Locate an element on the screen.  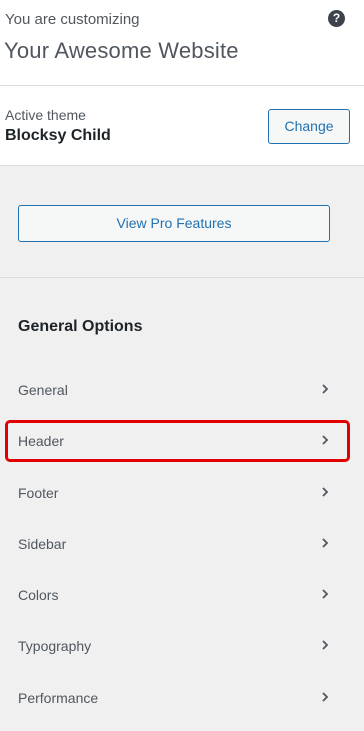
menu-item-label: Footer is located at coordinates (38, 493).